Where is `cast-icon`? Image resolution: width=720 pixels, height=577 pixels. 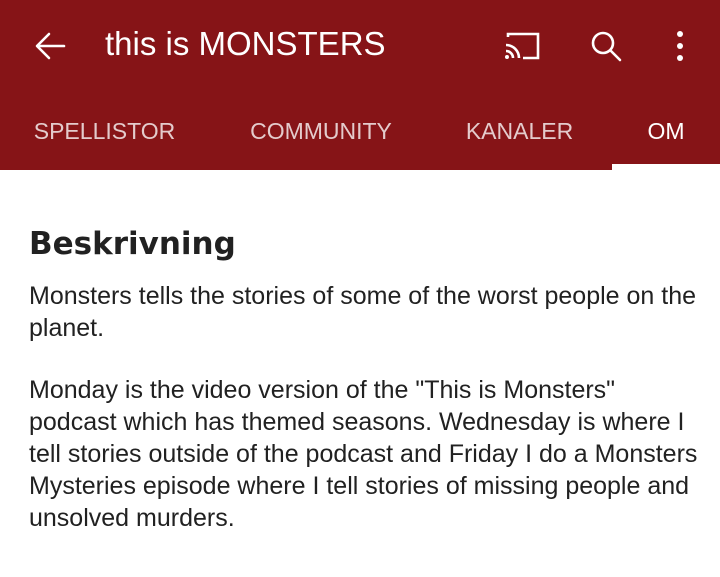 cast-icon is located at coordinates (522, 46).